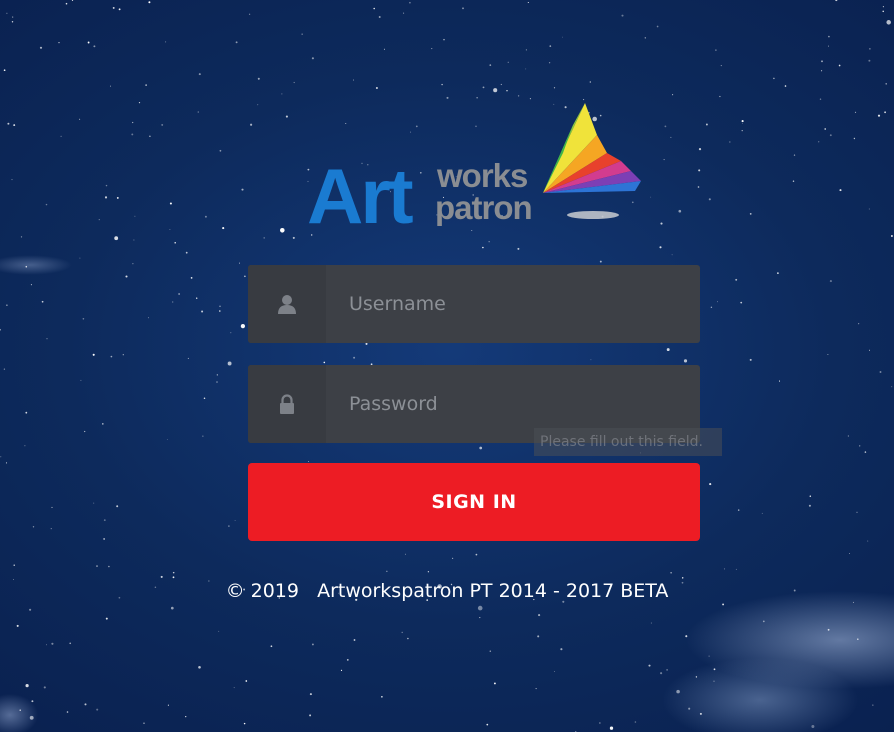 The height and width of the screenshot is (732, 894). I want to click on username-field-group, so click(474, 304).